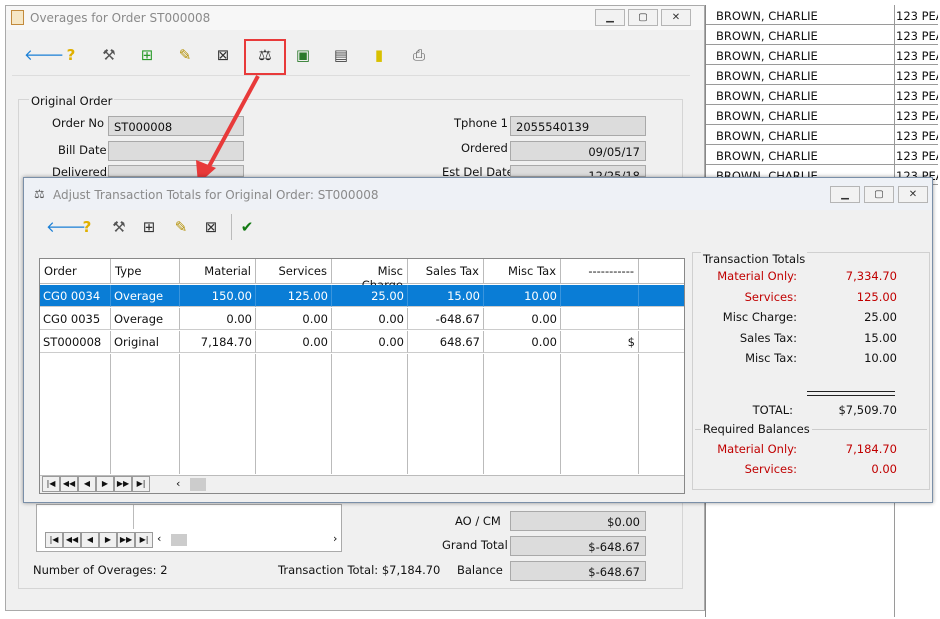 The width and height of the screenshot is (940, 619). I want to click on misc-tax-value: 10.00, so click(880, 358).